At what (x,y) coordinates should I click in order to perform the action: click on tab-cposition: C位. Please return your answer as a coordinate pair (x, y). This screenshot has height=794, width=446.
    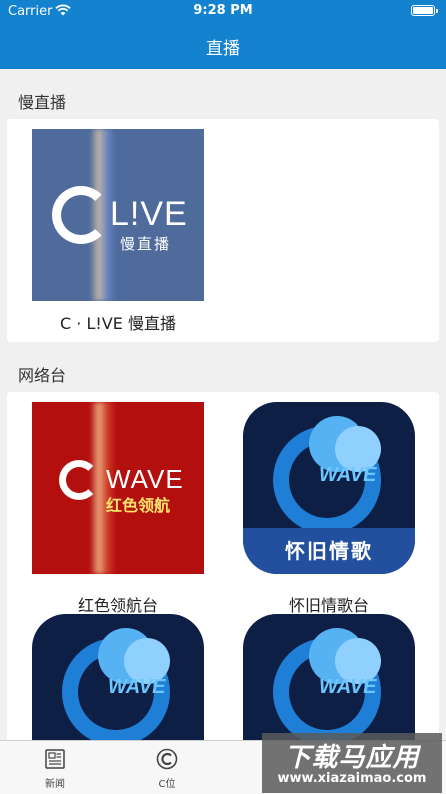
    Looking at the image, I should click on (167, 768).